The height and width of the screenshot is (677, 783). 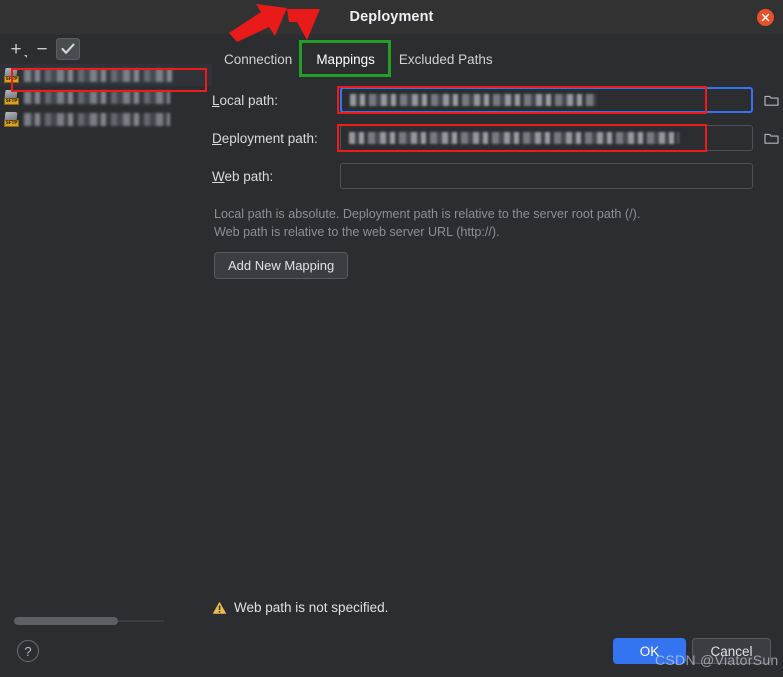 What do you see at coordinates (731, 651) in the screenshot?
I see `cancel-button: Cancel` at bounding box center [731, 651].